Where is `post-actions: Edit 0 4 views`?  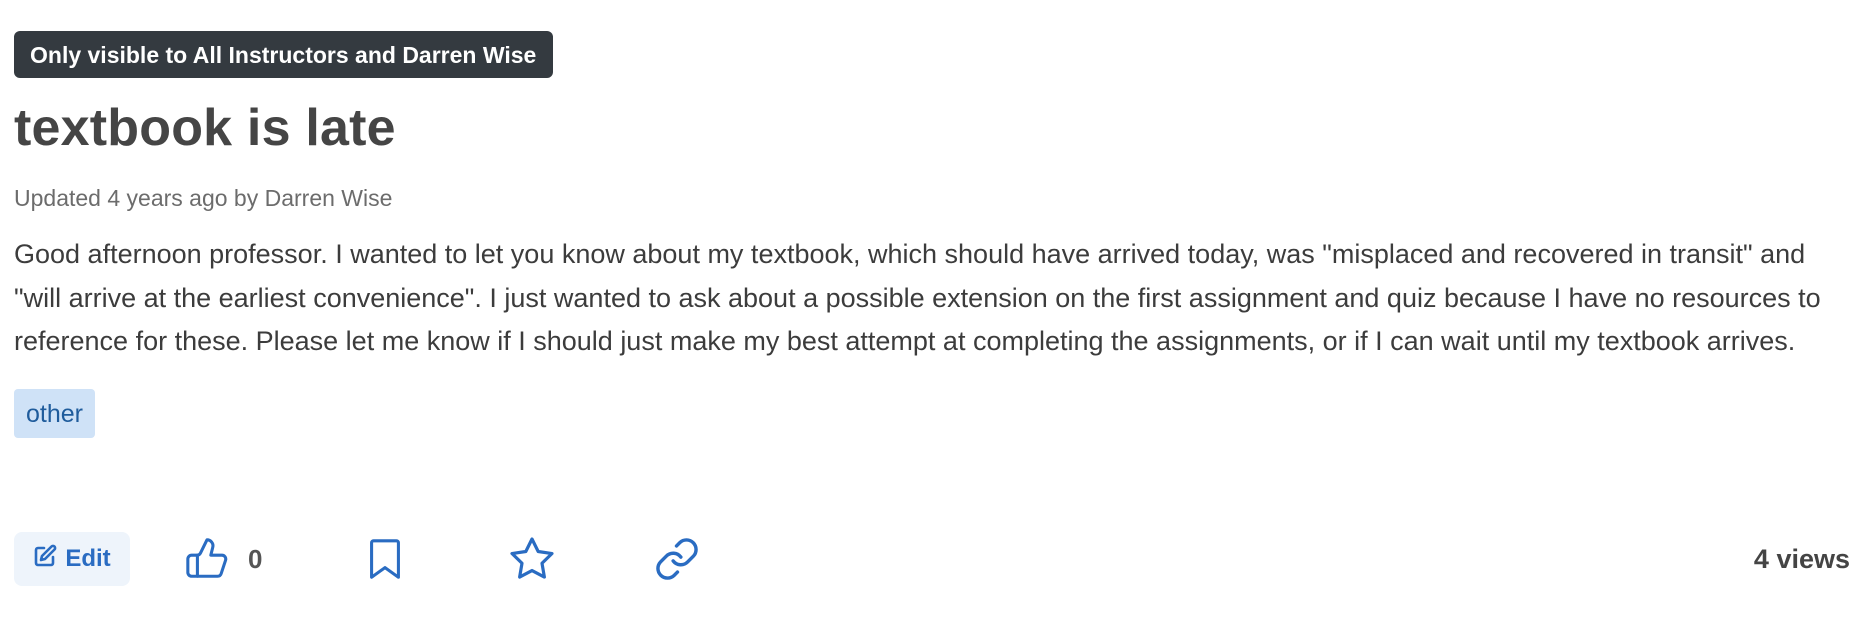
post-actions: Edit 0 4 views is located at coordinates (937, 561).